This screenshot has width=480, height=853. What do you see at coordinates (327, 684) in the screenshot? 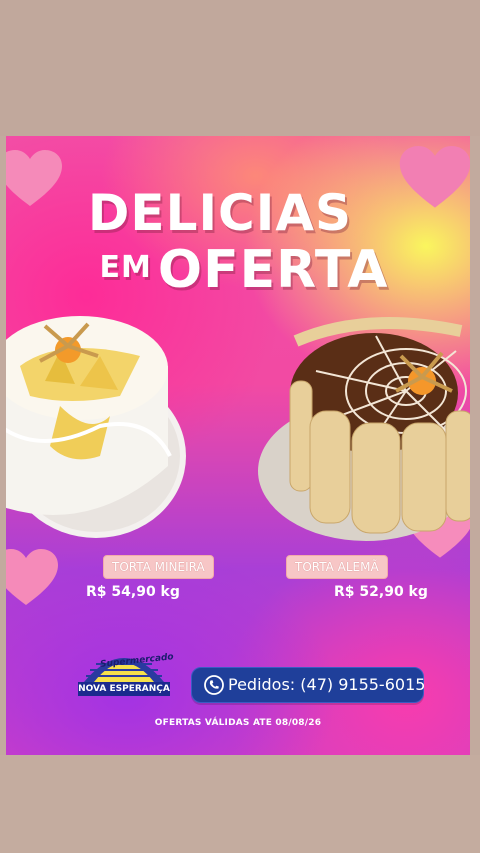
I see `order-phone-text: Pedidos: (47) 9155-6015` at bounding box center [327, 684].